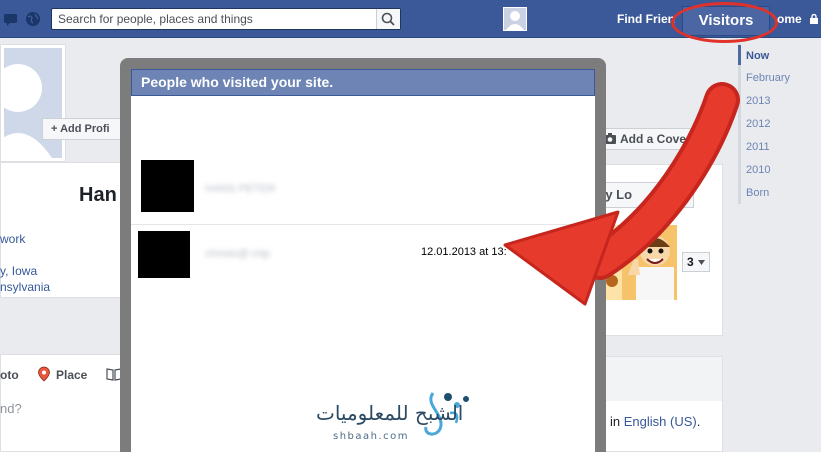  I want to click on timeline-now: Now, so click(757, 56).